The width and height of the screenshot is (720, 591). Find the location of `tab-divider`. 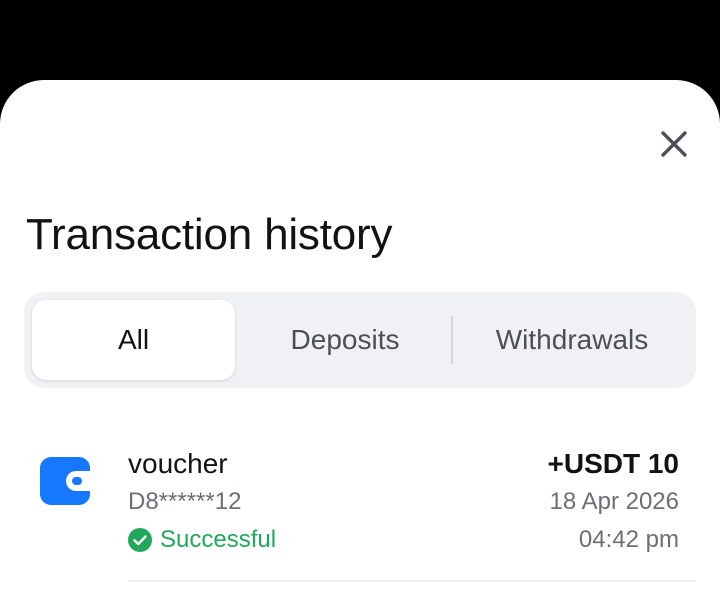

tab-divider is located at coordinates (452, 340).